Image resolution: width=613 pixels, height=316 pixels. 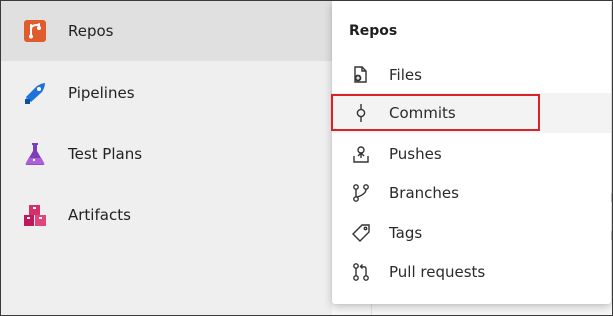 What do you see at coordinates (35, 93) in the screenshot?
I see `pipelines-icon` at bounding box center [35, 93].